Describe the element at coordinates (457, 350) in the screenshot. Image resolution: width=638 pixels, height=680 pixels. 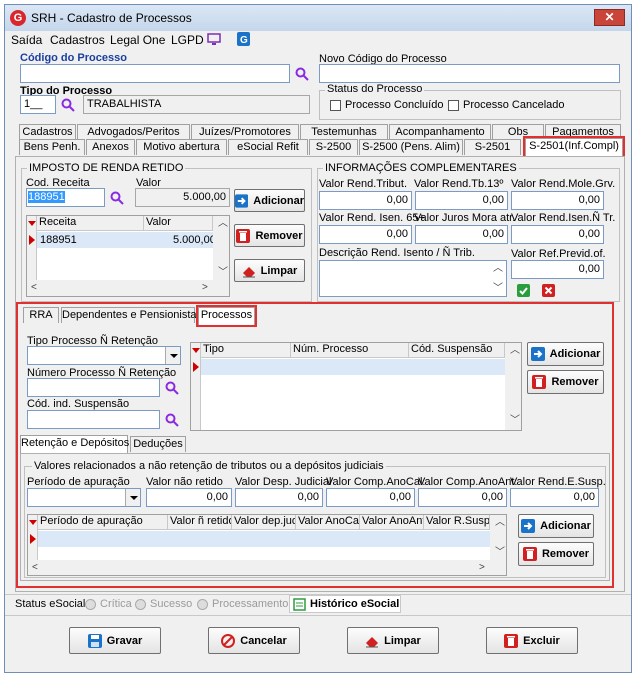
I see `col-cod-suspensao: Cód. Suspensão` at that location.